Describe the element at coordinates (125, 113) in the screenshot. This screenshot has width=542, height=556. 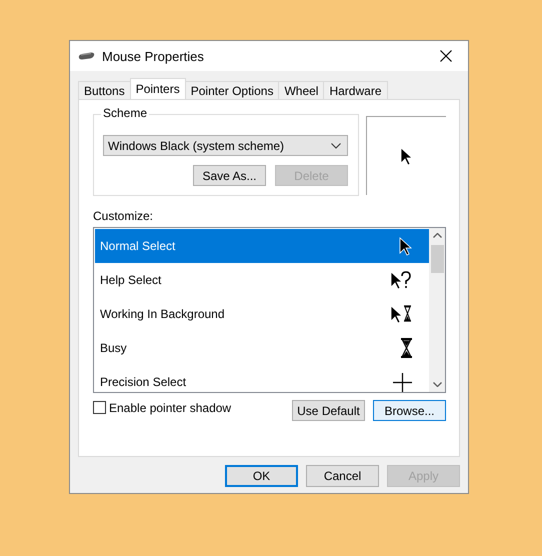
I see `group-label: Scheme` at that location.